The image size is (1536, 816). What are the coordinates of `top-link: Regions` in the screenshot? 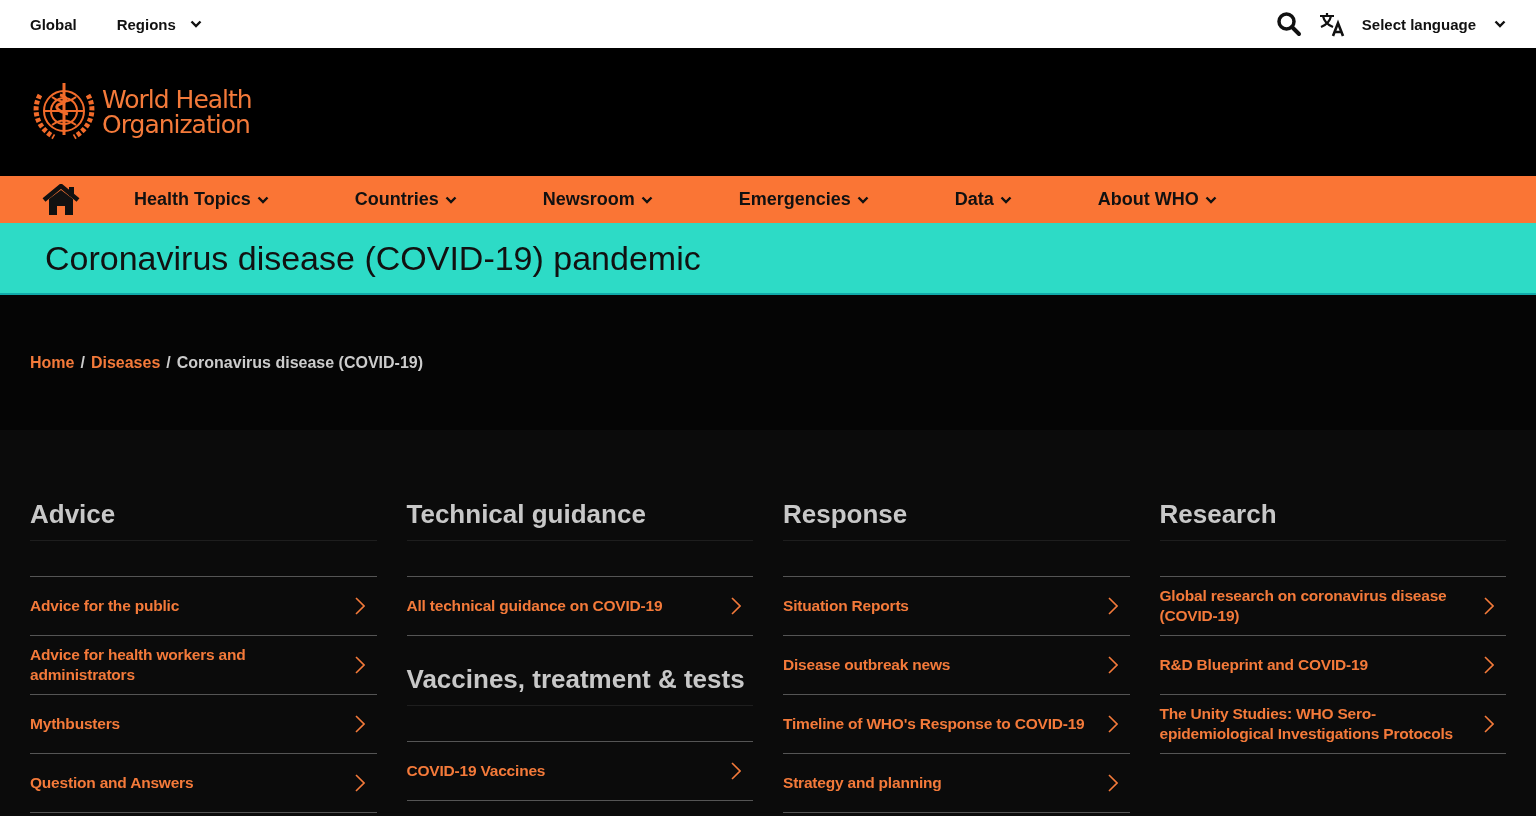 It's located at (159, 24).